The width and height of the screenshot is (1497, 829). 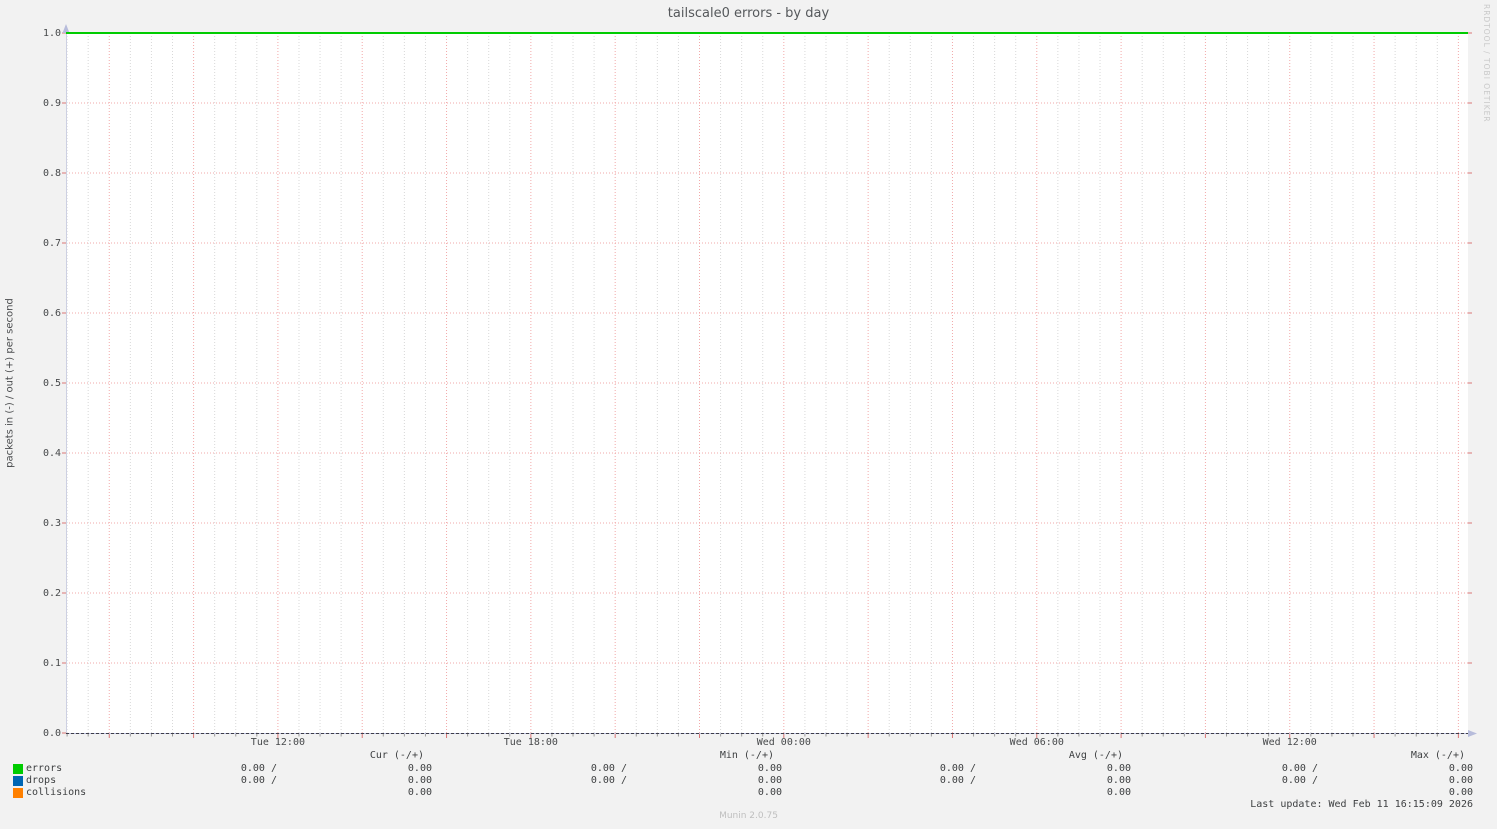 What do you see at coordinates (277, 742) in the screenshot?
I see `x-tick-label: Tue 12:00` at bounding box center [277, 742].